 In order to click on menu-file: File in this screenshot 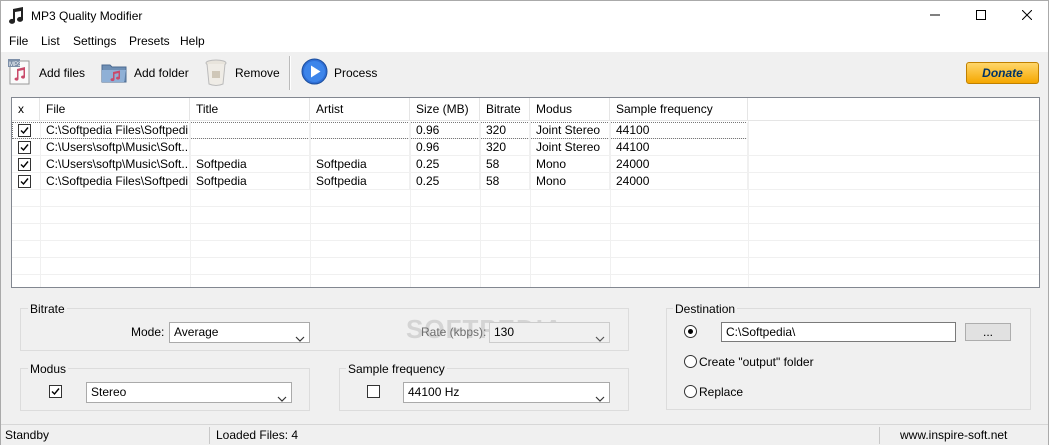, I will do `click(18, 41)`.